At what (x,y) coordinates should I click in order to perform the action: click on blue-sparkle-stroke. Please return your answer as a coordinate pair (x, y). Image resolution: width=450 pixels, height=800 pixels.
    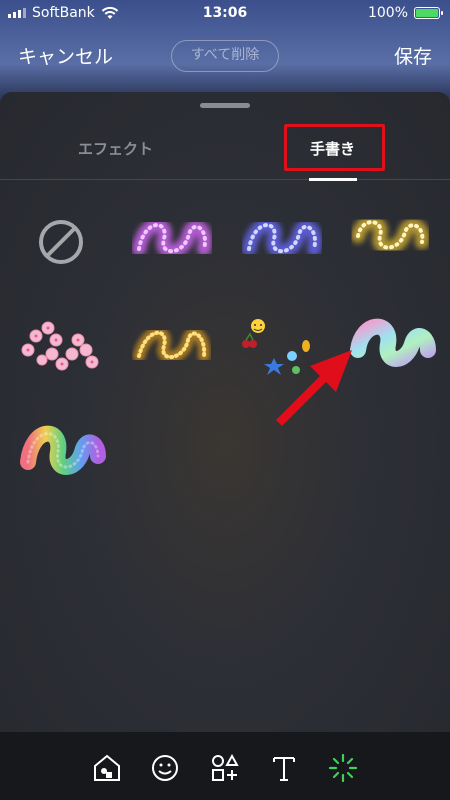
    Looking at the image, I should click on (282, 238).